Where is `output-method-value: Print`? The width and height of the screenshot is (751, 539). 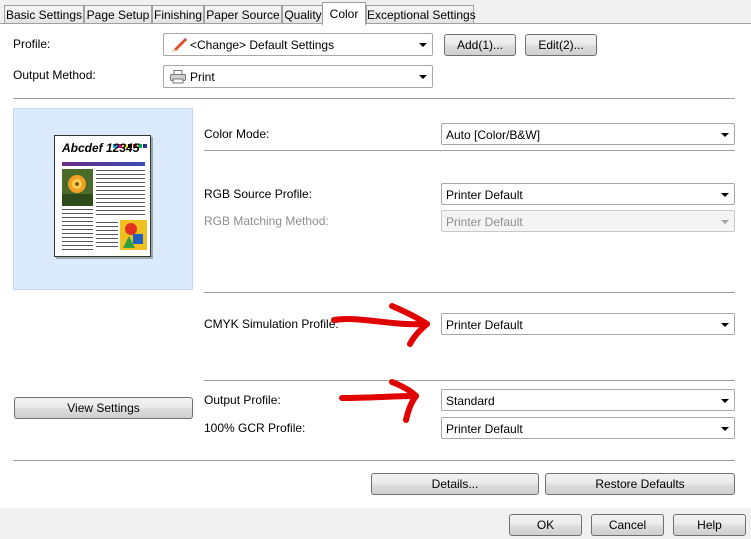
output-method-value: Print is located at coordinates (202, 77).